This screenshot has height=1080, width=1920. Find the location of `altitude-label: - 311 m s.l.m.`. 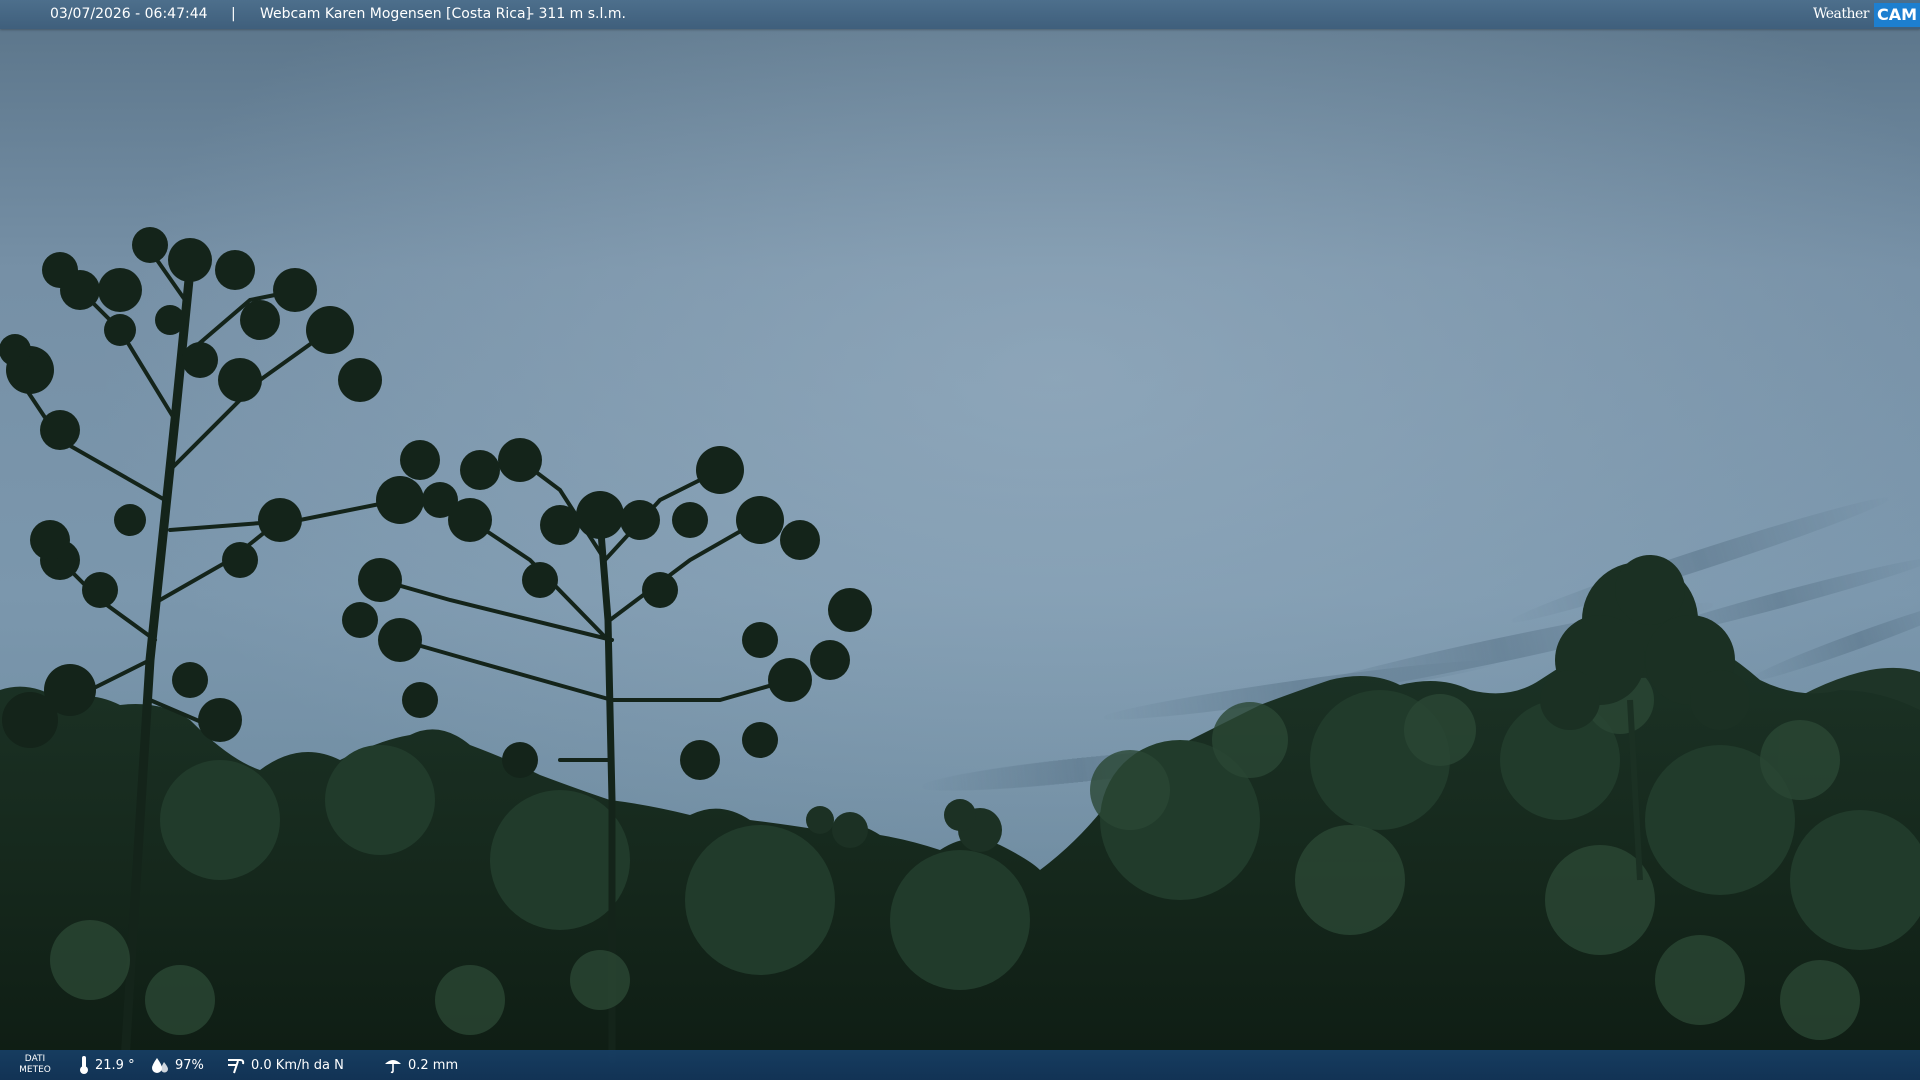

altitude-label: - 311 m s.l.m. is located at coordinates (577, 14).